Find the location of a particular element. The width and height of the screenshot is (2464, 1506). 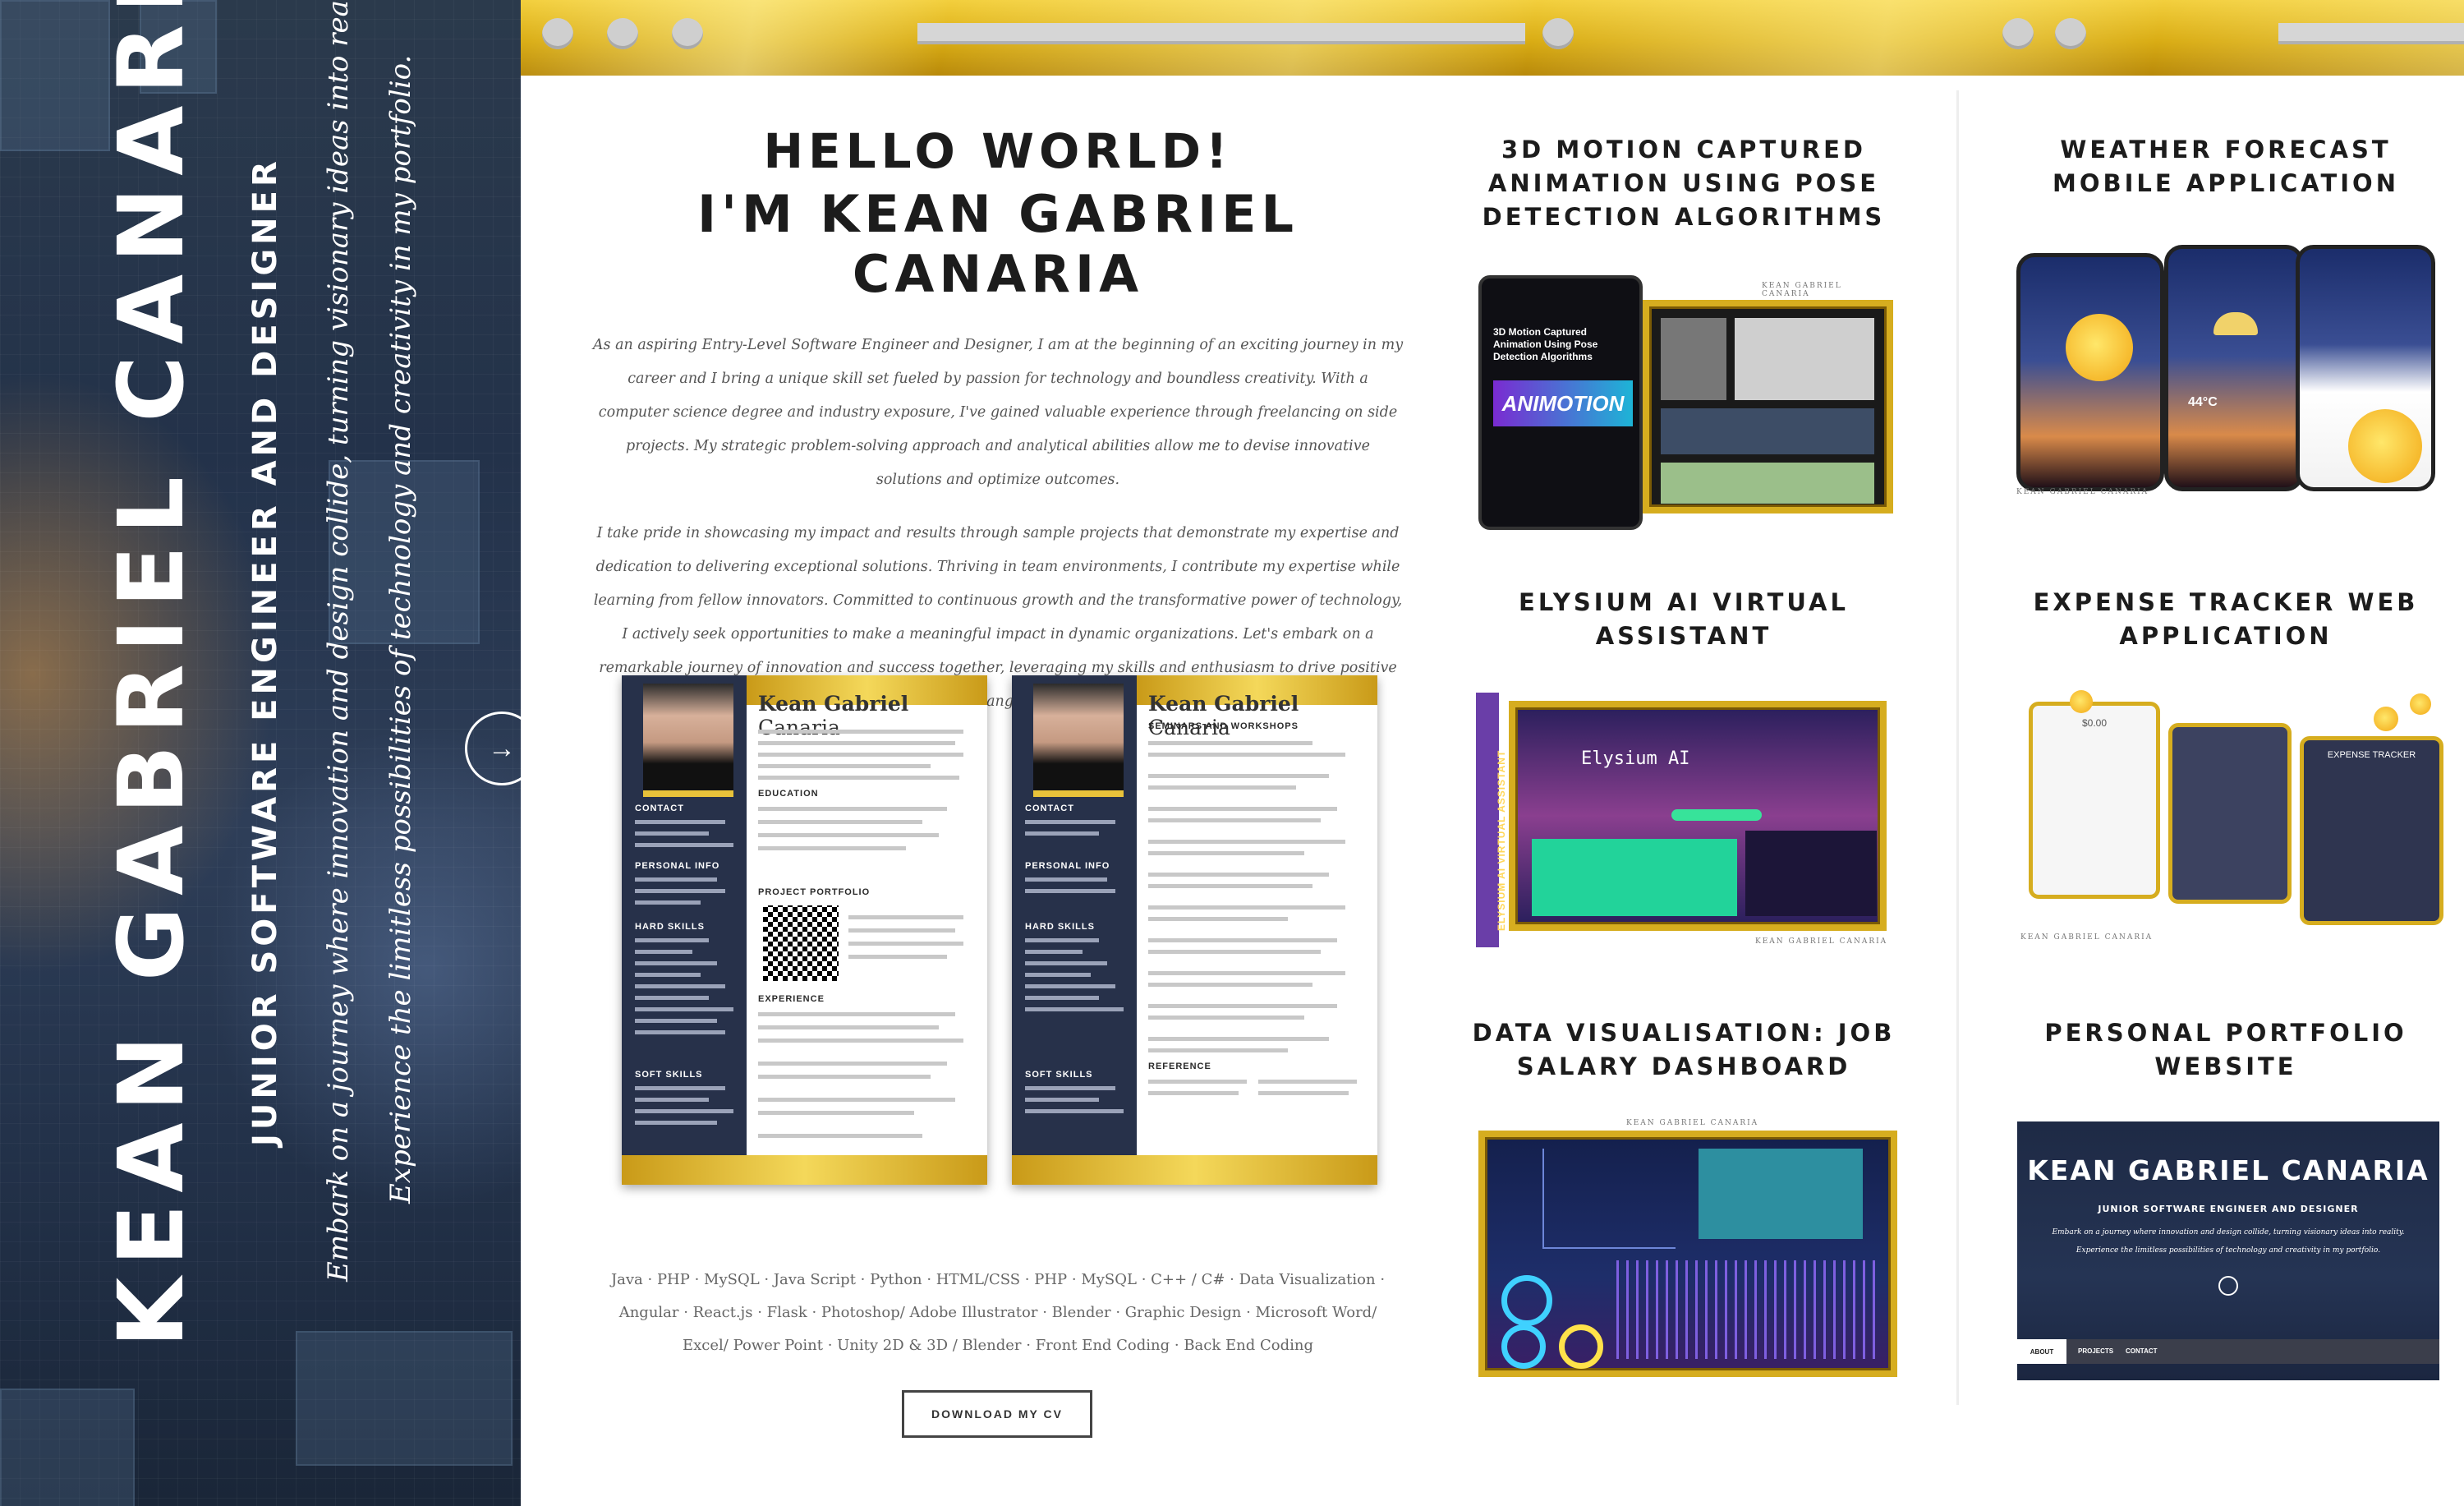

cv-last-name: Canaria is located at coordinates (799, 727).